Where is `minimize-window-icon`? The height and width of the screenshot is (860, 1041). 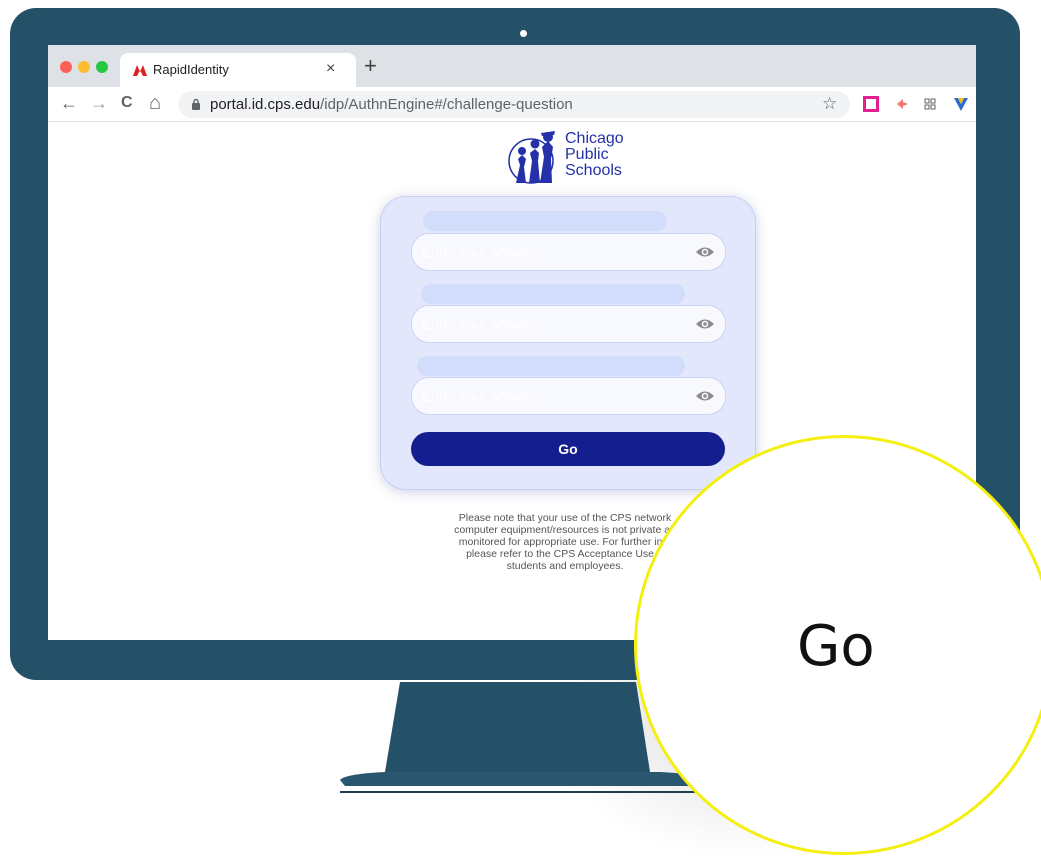 minimize-window-icon is located at coordinates (84, 67).